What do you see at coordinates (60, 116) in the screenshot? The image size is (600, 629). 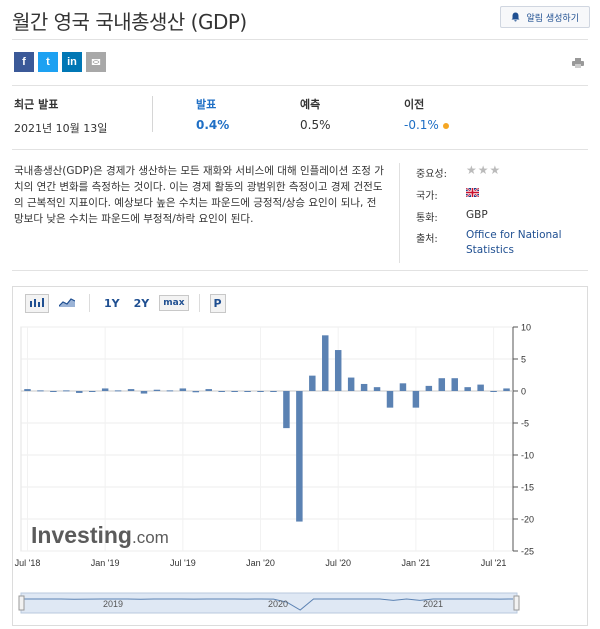 I see `latest-release: 최근 발표 2021년 10월 13일` at bounding box center [60, 116].